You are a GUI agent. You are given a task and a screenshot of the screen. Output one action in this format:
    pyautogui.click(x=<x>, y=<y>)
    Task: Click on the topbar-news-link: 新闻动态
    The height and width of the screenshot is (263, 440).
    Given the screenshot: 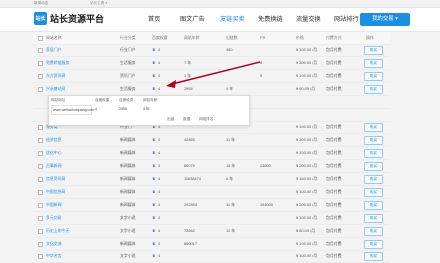 What is the action you would take?
    pyautogui.click(x=41, y=3)
    